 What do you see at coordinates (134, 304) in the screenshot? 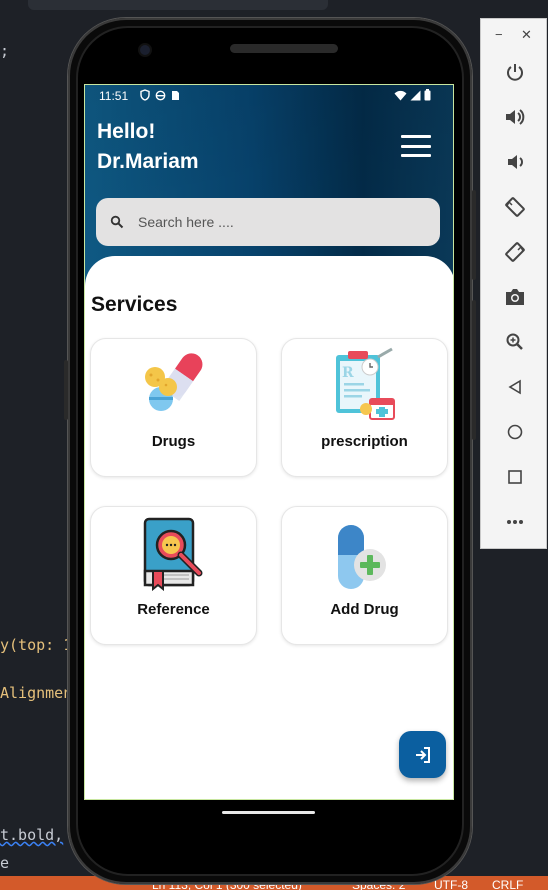
I see `section-title: Services` at bounding box center [134, 304].